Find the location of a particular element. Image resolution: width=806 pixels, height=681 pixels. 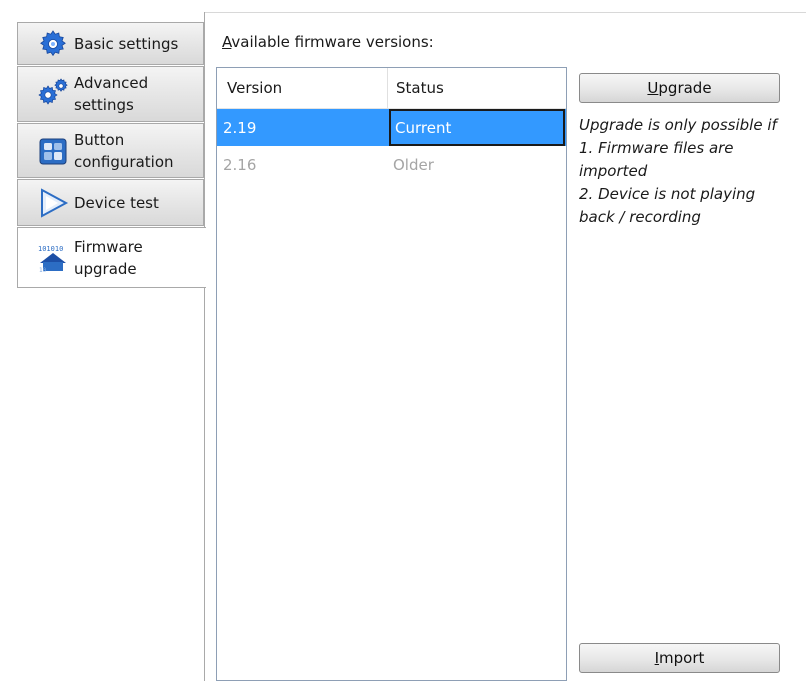

svg-text: 10 is located at coordinates (43, 270).